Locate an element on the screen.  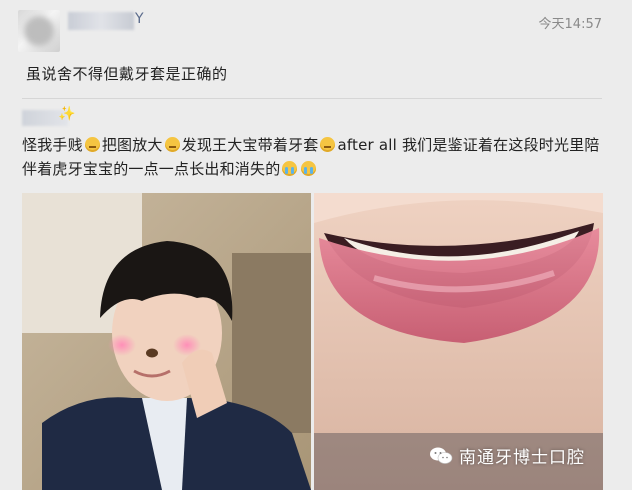
wechat-icon is located at coordinates (441, 455).